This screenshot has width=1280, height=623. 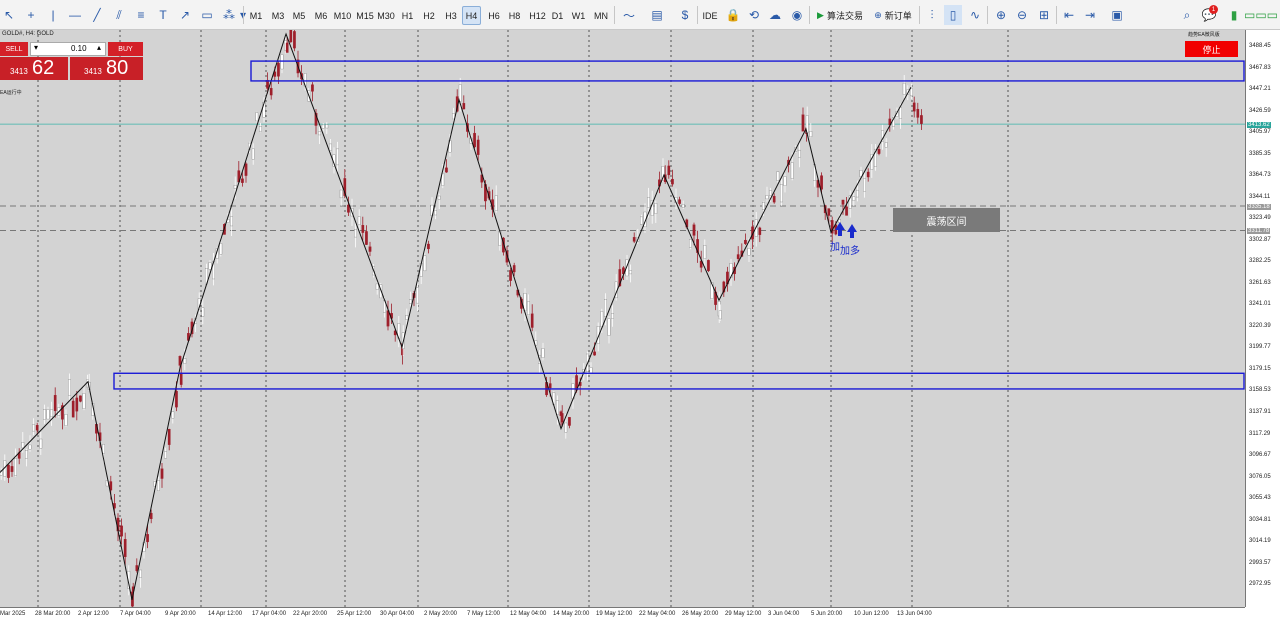 What do you see at coordinates (321, 15) in the screenshot?
I see `timeframe-m6: M6` at bounding box center [321, 15].